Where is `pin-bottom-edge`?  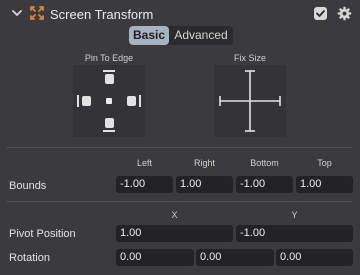
pin-bottom-edge is located at coordinates (109, 131).